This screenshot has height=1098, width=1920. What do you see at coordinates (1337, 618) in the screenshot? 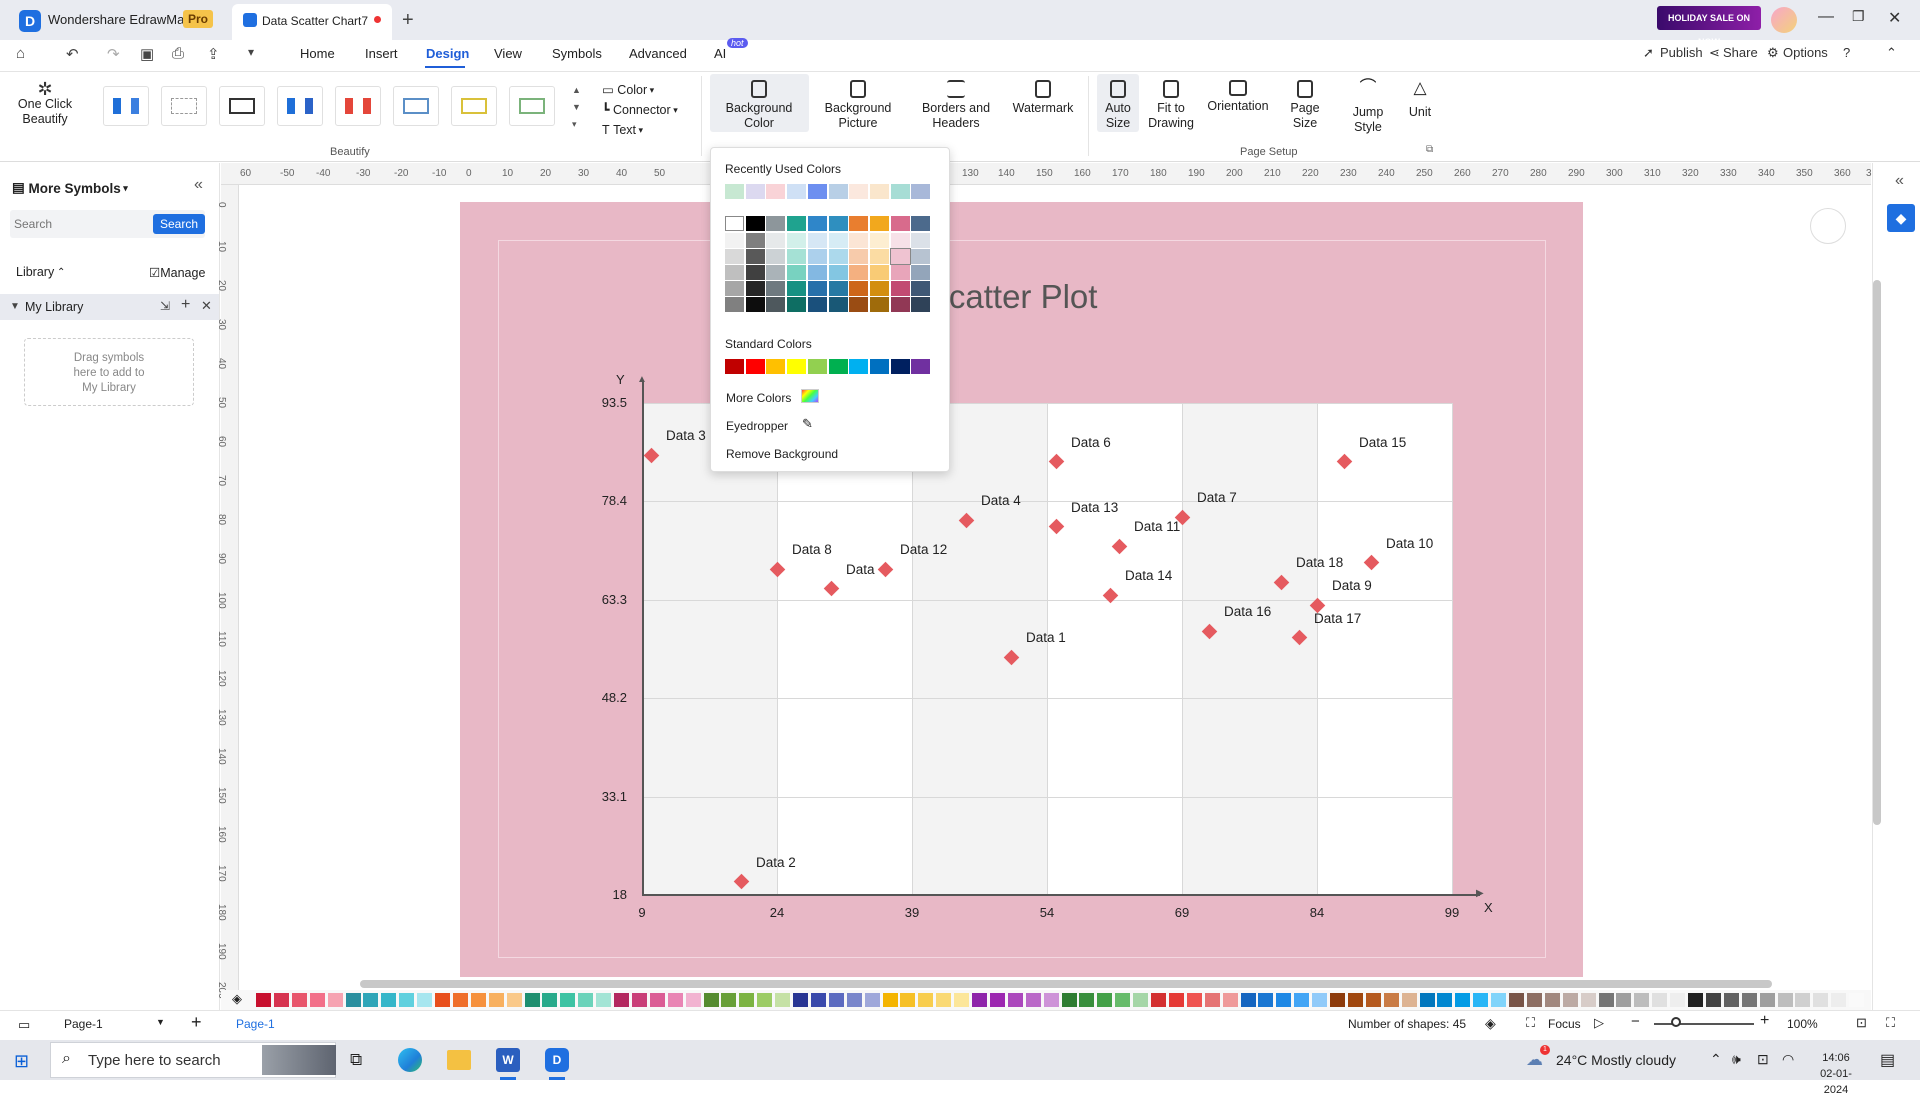
I see `data-point-label: Data 17` at bounding box center [1337, 618].